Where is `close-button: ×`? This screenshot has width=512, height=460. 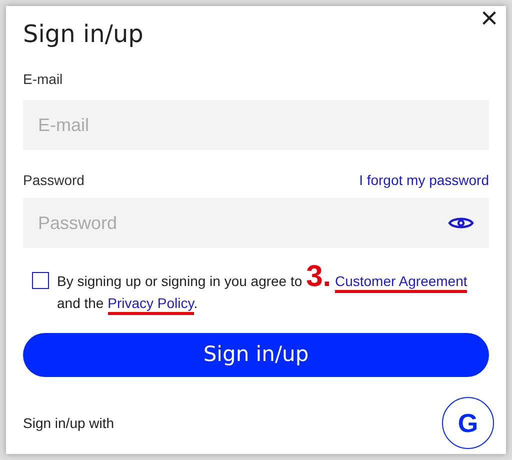 close-button: × is located at coordinates (489, 19).